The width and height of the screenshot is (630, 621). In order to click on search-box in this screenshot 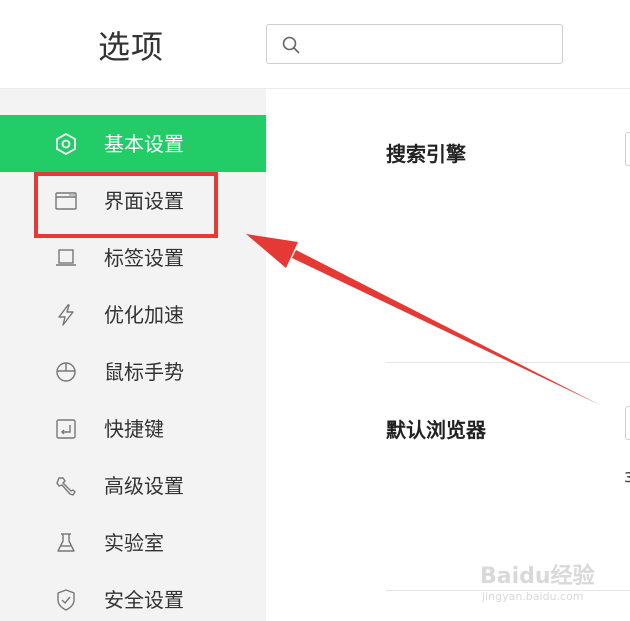, I will do `click(414, 44)`.